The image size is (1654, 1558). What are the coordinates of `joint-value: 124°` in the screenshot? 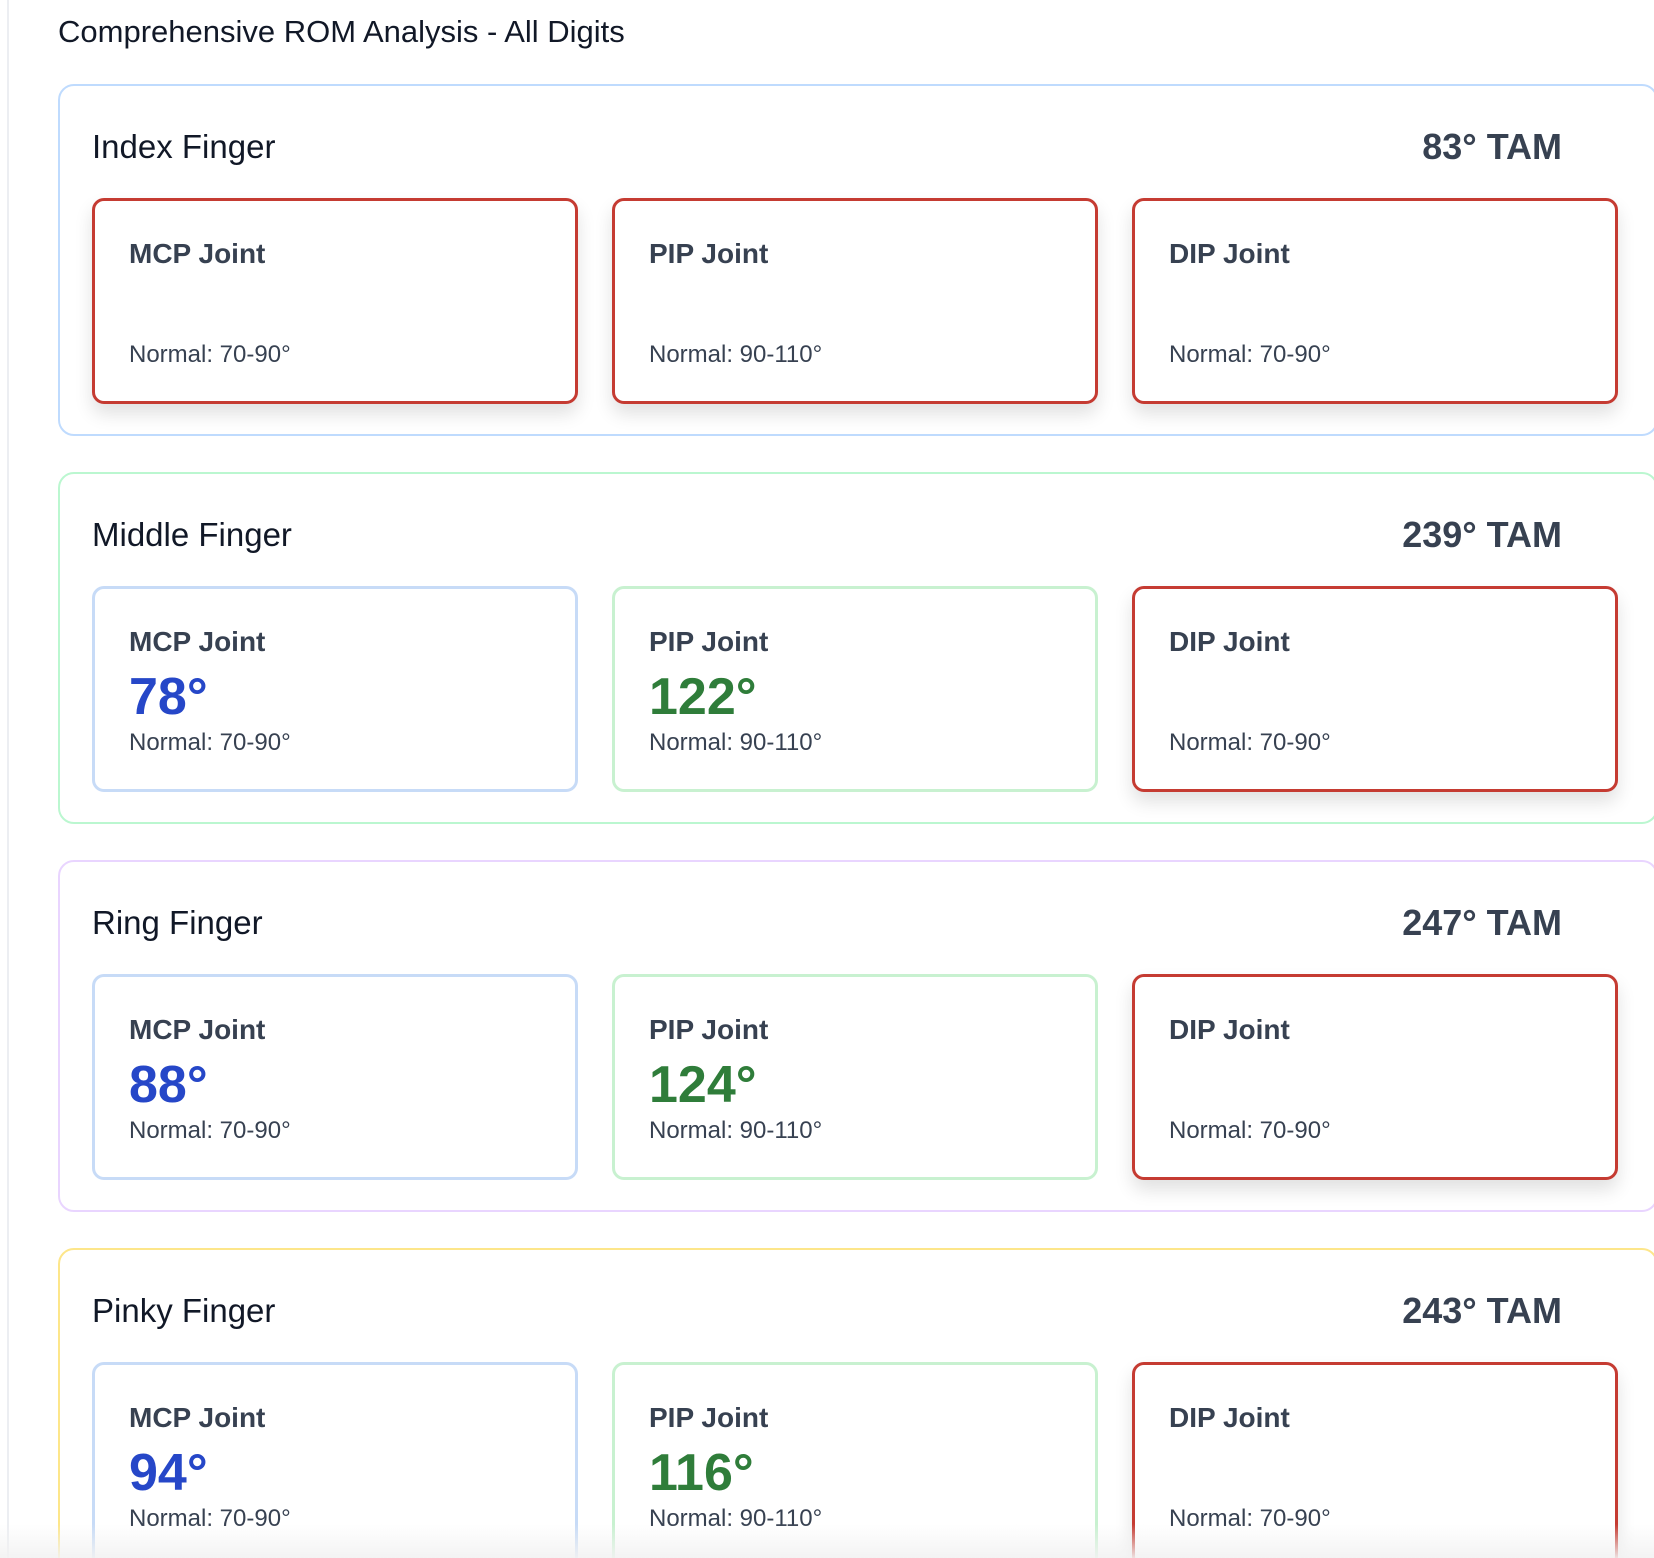 It's located at (703, 1085).